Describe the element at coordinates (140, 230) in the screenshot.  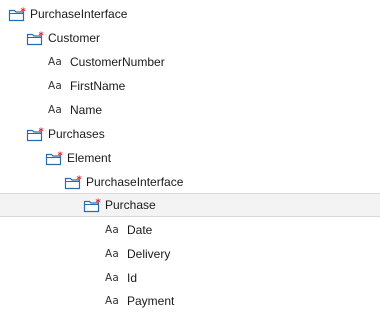
I see `tree-node-label: Date` at that location.